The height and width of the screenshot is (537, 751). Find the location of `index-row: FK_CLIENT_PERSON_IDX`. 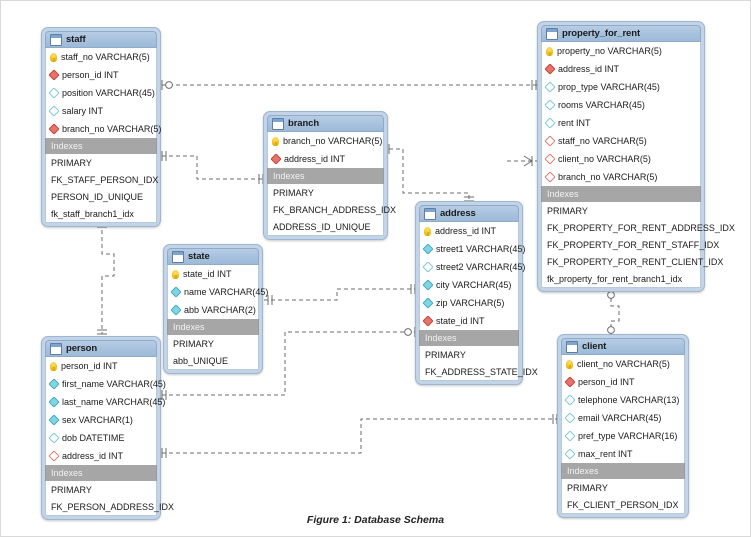

index-row: FK_CLIENT_PERSON_IDX is located at coordinates (623, 504).